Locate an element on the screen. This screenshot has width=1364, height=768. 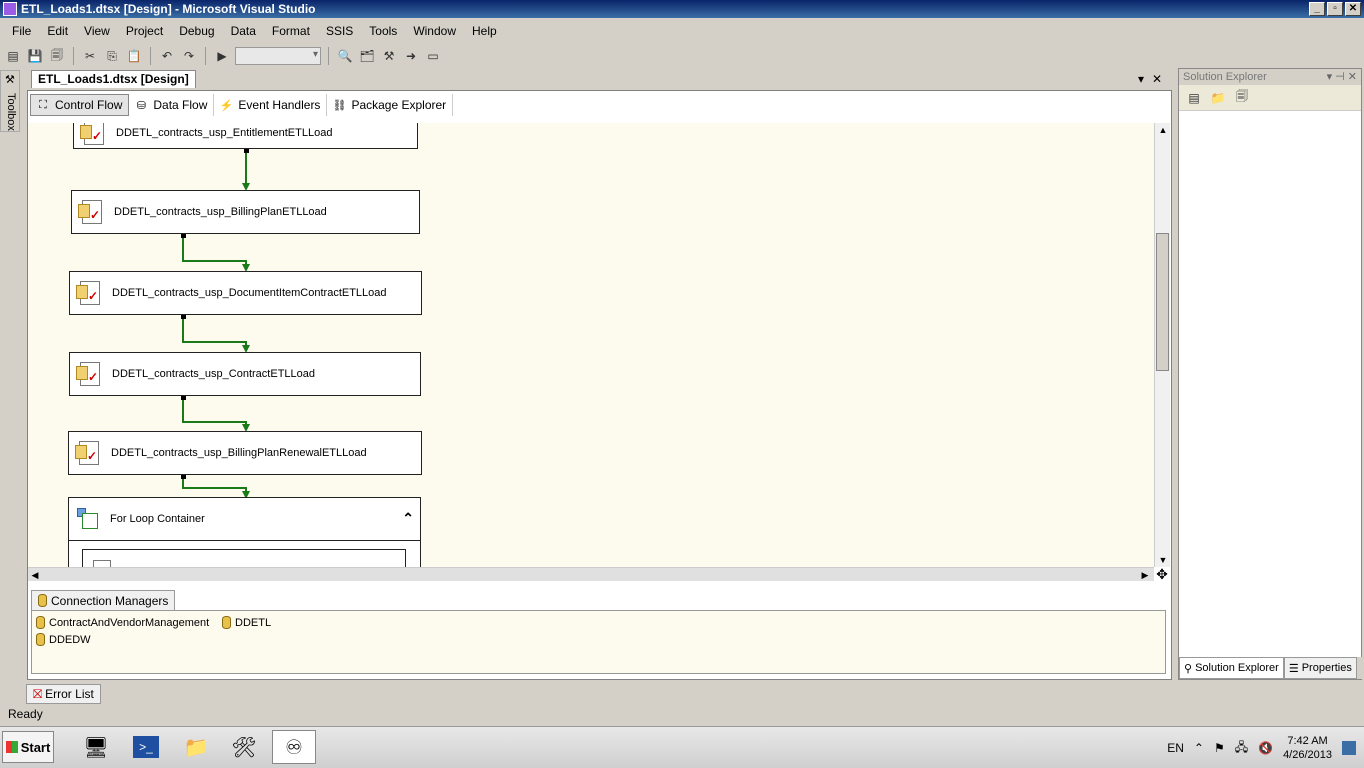
menu-ssis: SSIS is located at coordinates (339, 31).